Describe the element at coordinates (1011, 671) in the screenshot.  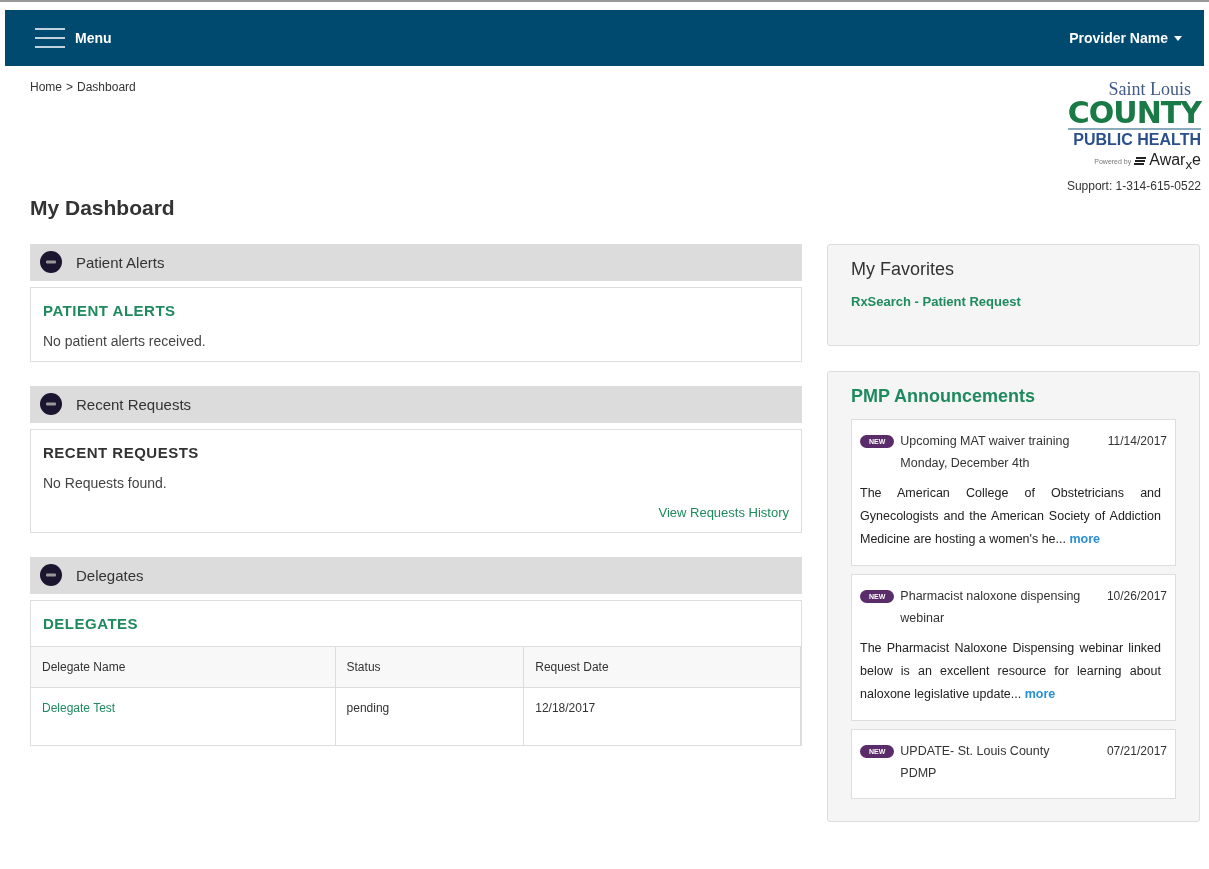
I see `announcement-text: The Pharmacist Naloxone Dispensing webinar linked below is an excellent resource for learning about naloxone legislative update... more` at that location.